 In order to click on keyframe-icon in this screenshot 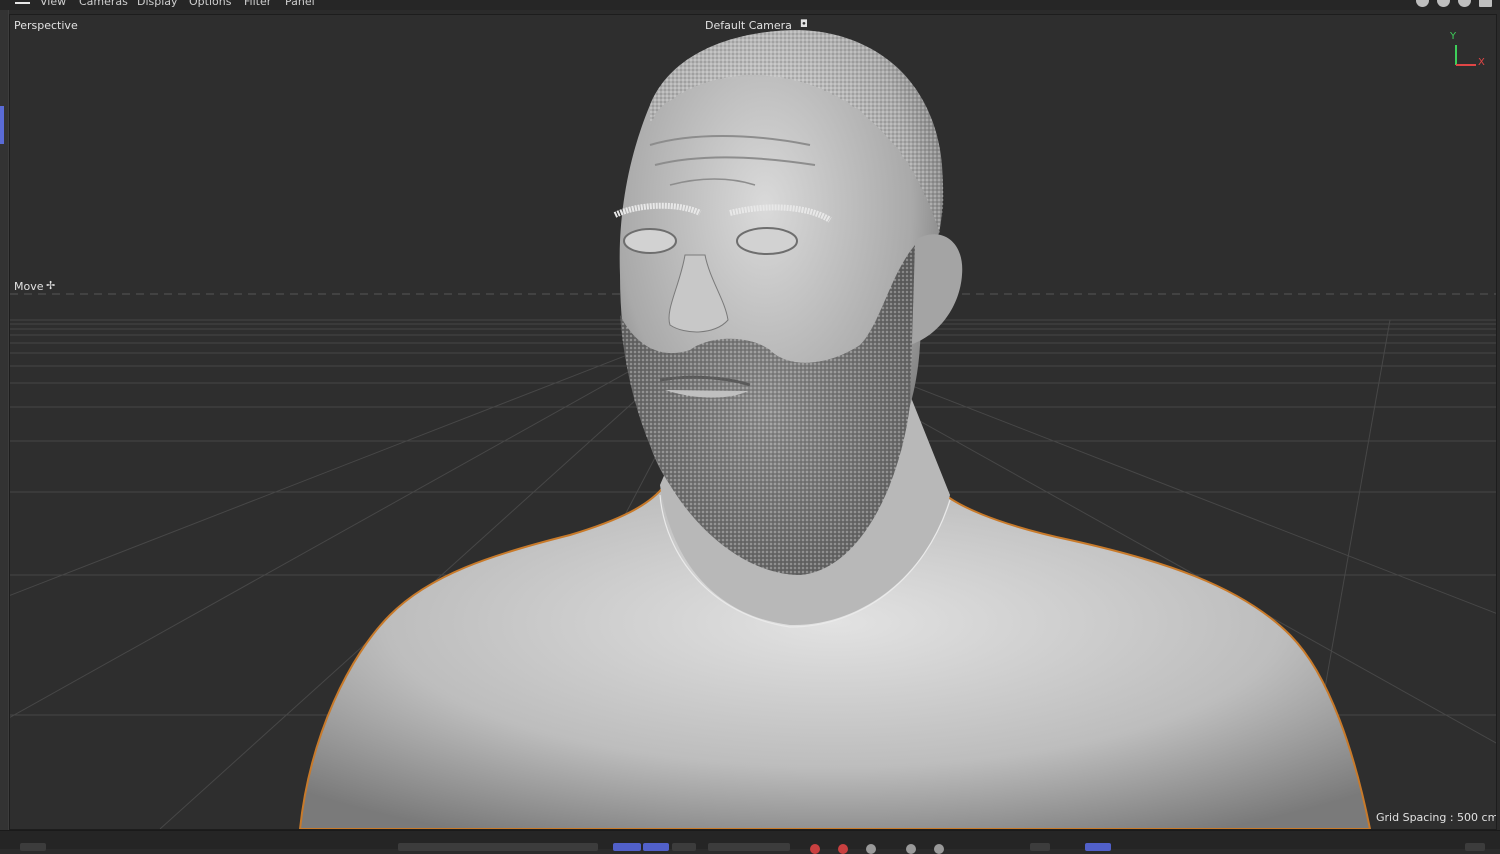, I will do `click(871, 849)`.